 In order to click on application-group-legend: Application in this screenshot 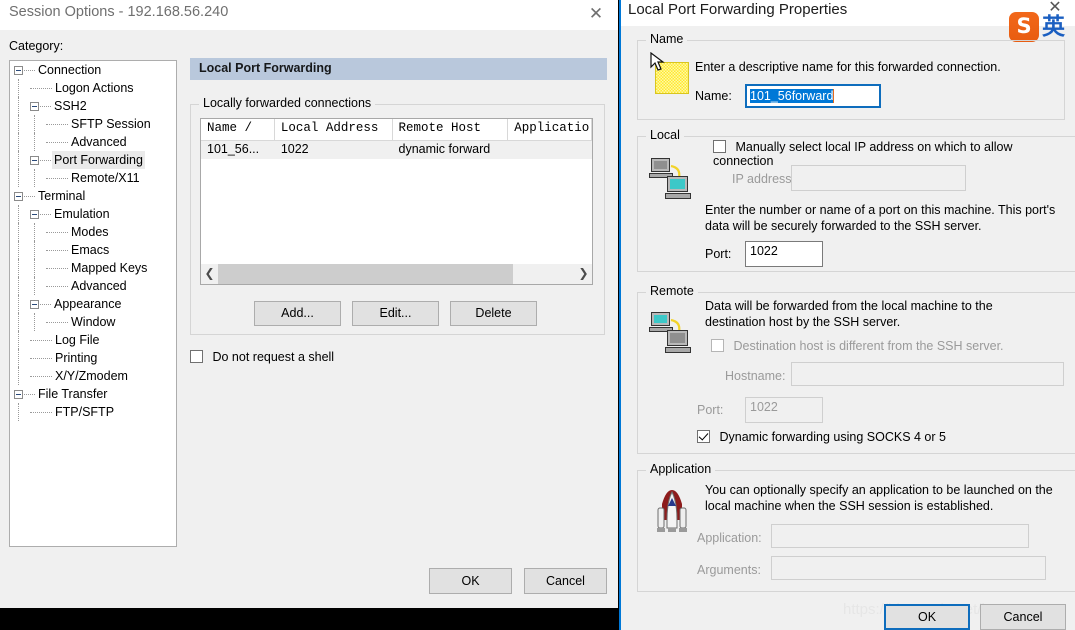, I will do `click(681, 469)`.